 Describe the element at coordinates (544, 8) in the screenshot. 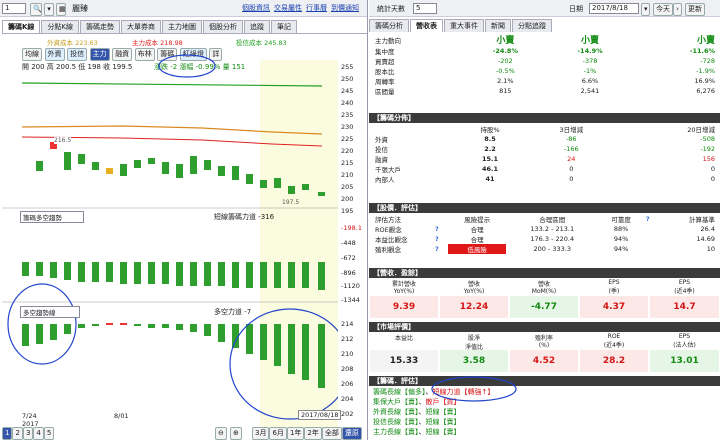

I see `right-toolbar: 統計天數 5 日期 2017/8/18 ▾ 今天 › 更新` at that location.